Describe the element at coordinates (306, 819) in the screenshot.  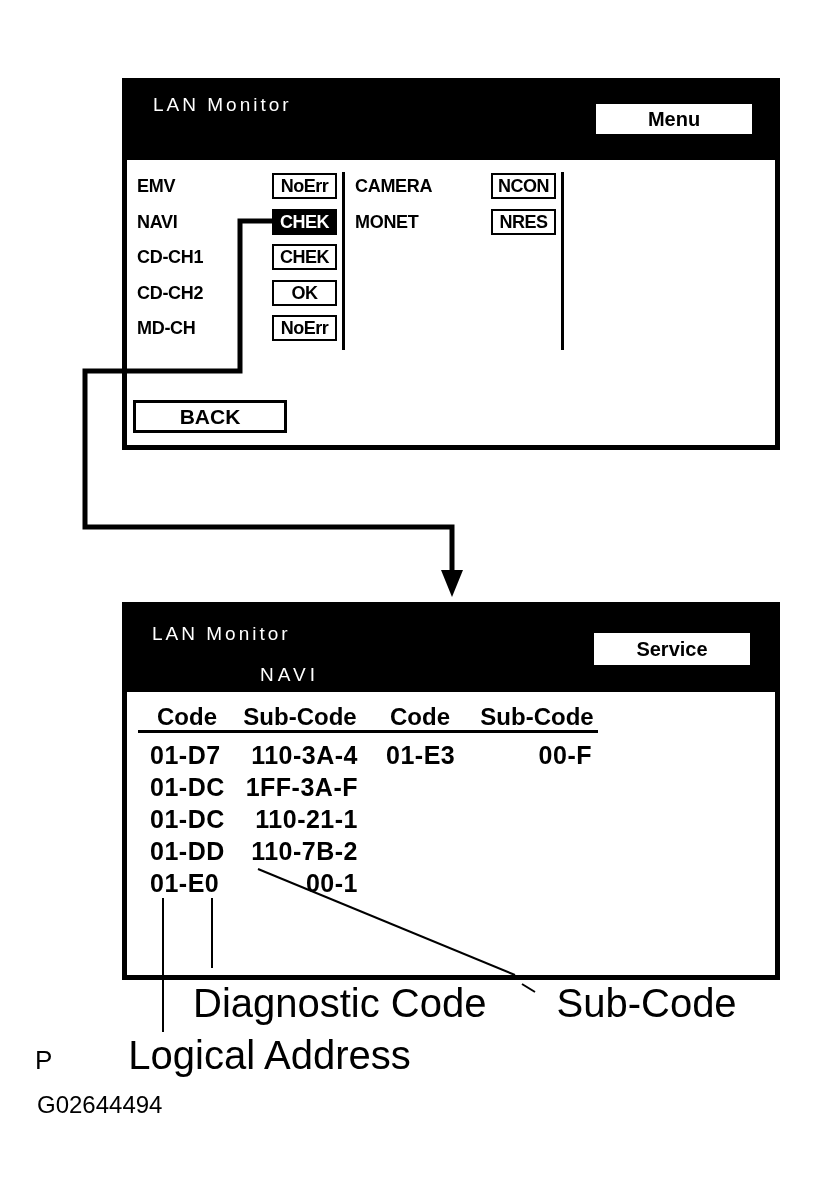
I see `table-cell-text: 110-21-1` at that location.